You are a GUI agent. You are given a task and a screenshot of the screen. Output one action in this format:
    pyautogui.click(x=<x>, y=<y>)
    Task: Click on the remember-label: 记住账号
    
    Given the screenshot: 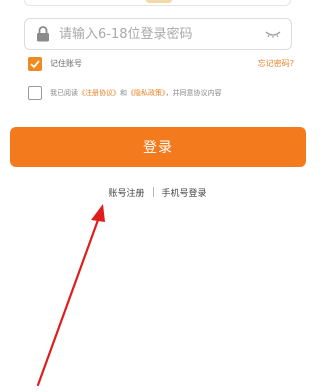 What is the action you would take?
    pyautogui.click(x=66, y=63)
    